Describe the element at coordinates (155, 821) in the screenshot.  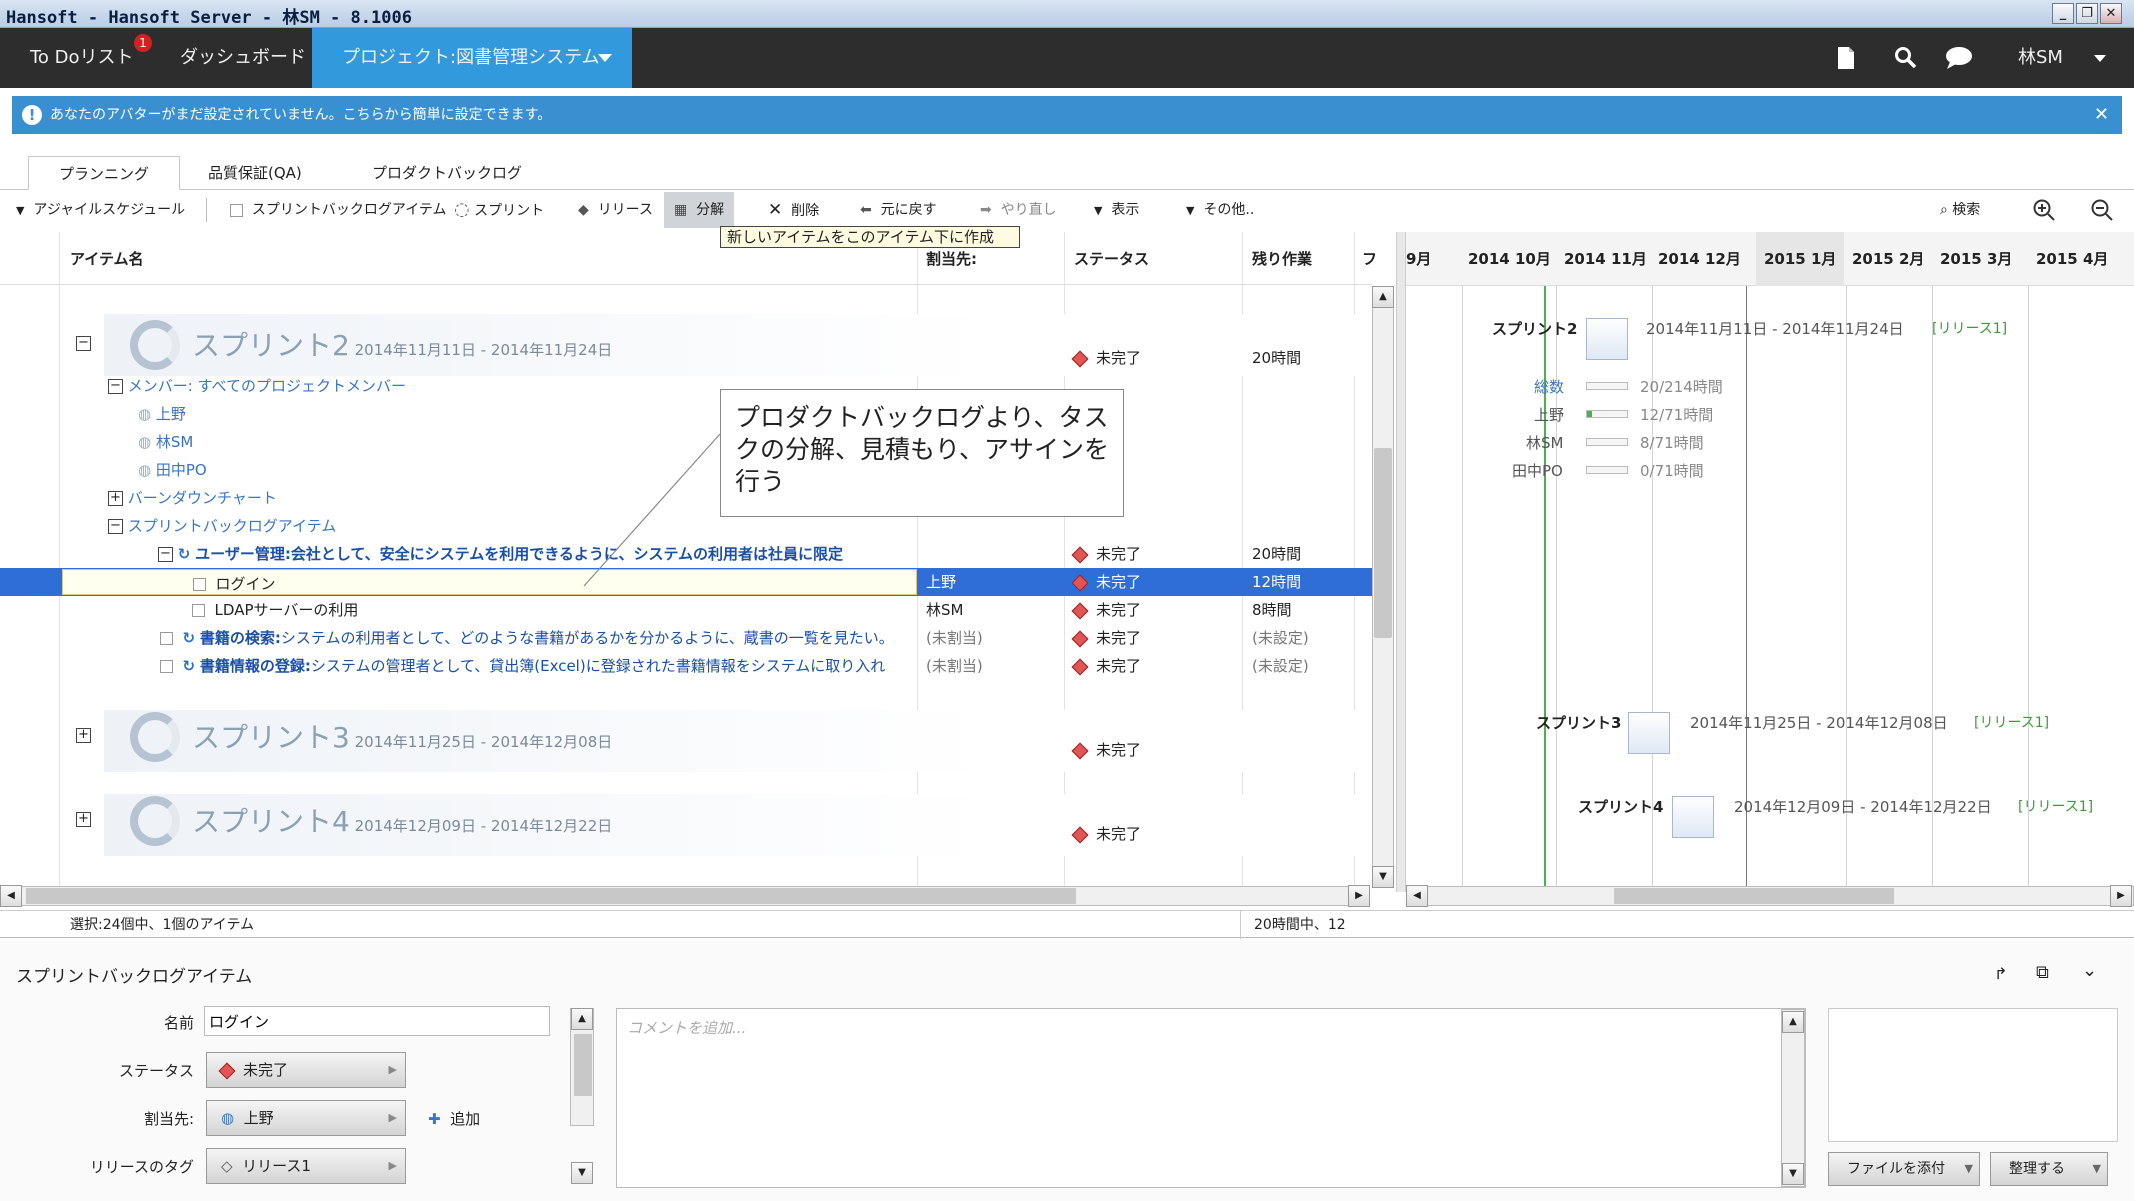
I see `sprint-icon` at that location.